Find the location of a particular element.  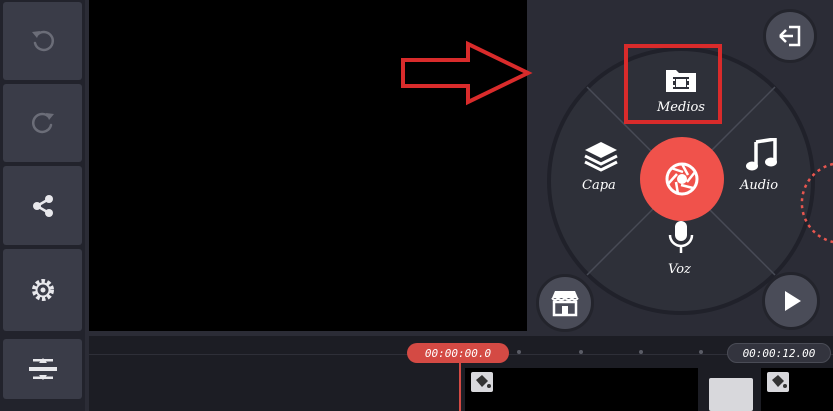

camera-button is located at coordinates (682, 179).